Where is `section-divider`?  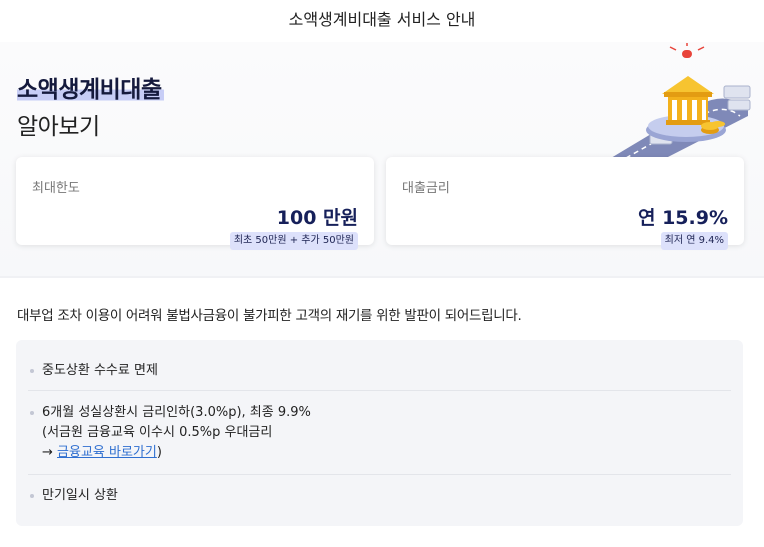 section-divider is located at coordinates (382, 277).